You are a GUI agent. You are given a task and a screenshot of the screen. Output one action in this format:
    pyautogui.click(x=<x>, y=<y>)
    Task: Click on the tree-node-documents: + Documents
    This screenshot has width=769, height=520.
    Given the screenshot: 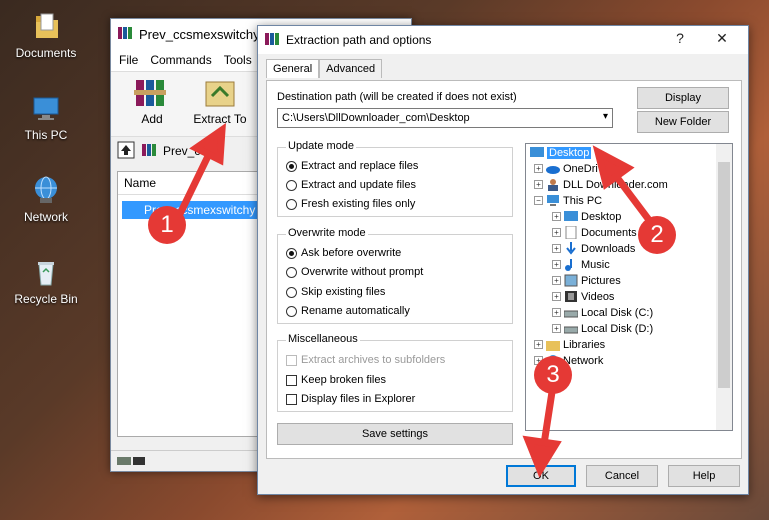 What is the action you would take?
    pyautogui.click(x=594, y=232)
    